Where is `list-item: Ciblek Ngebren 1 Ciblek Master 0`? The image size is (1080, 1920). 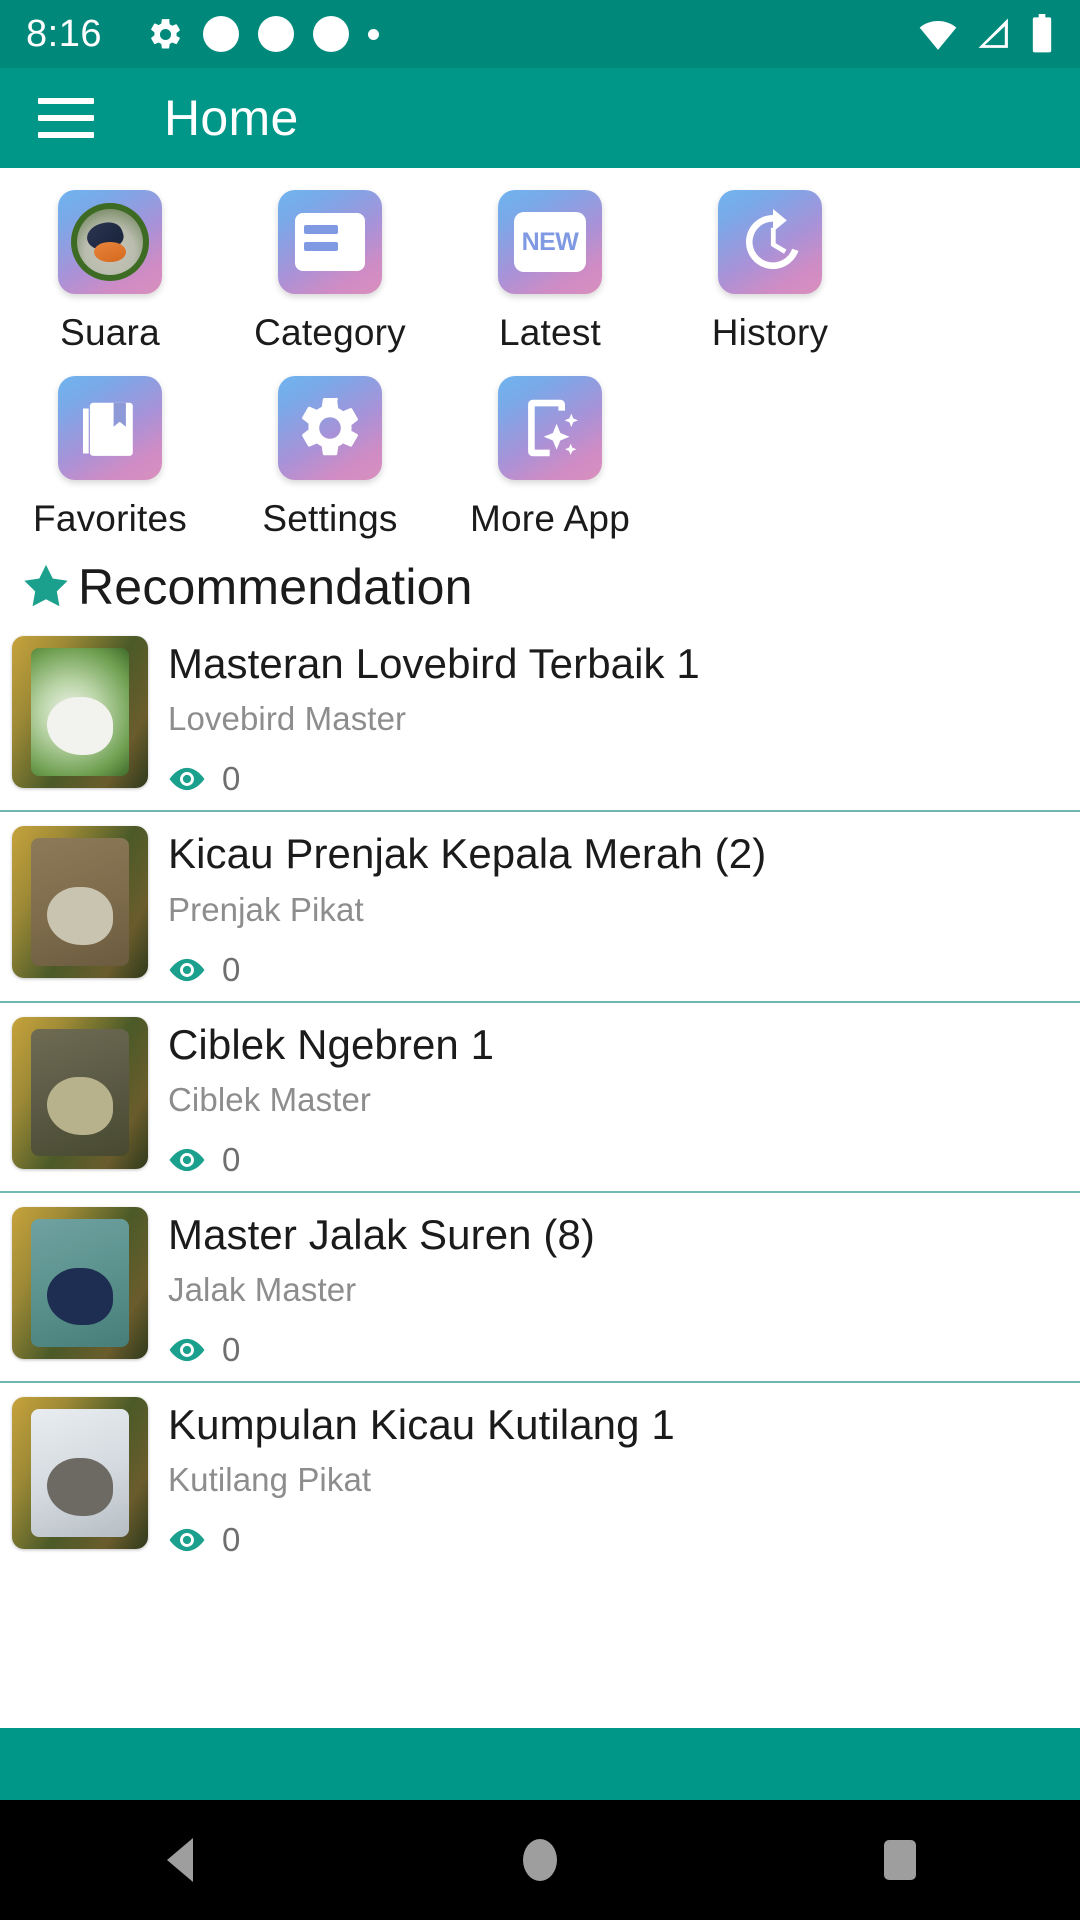
list-item: Ciblek Ngebren 1 Ciblek Master 0 is located at coordinates (540, 1095).